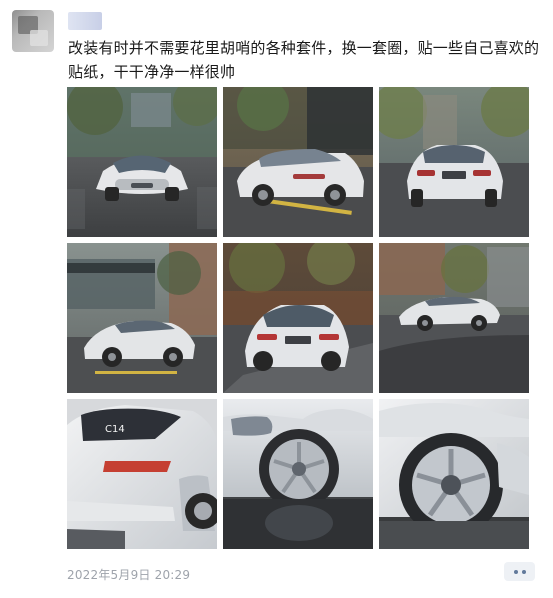 This screenshot has width=553, height=598. I want to click on svg-text: C14, so click(115, 429).